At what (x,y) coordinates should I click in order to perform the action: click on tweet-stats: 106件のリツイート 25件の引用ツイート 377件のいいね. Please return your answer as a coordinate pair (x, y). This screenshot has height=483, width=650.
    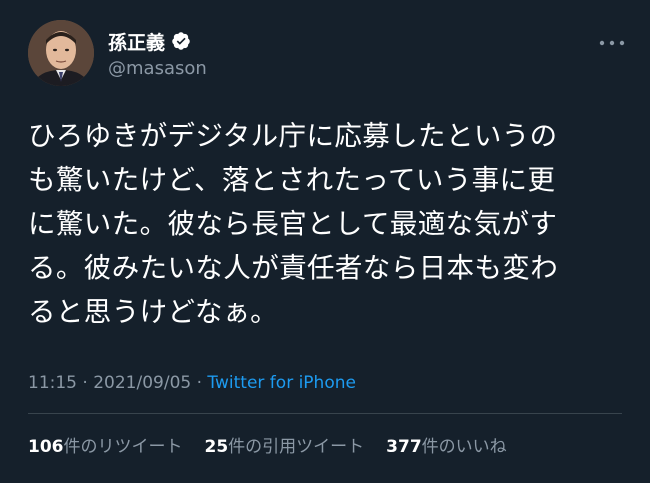
    Looking at the image, I should click on (278, 444).